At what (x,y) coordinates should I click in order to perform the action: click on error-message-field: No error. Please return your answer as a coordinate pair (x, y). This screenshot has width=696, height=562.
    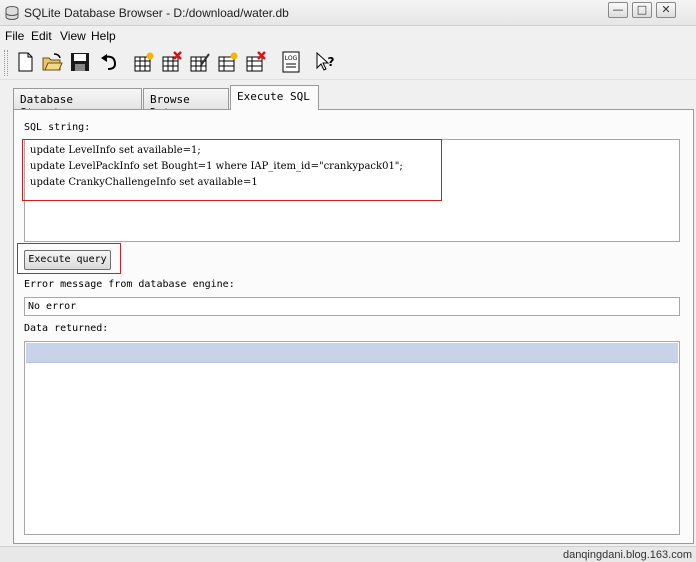
    Looking at the image, I should click on (352, 306).